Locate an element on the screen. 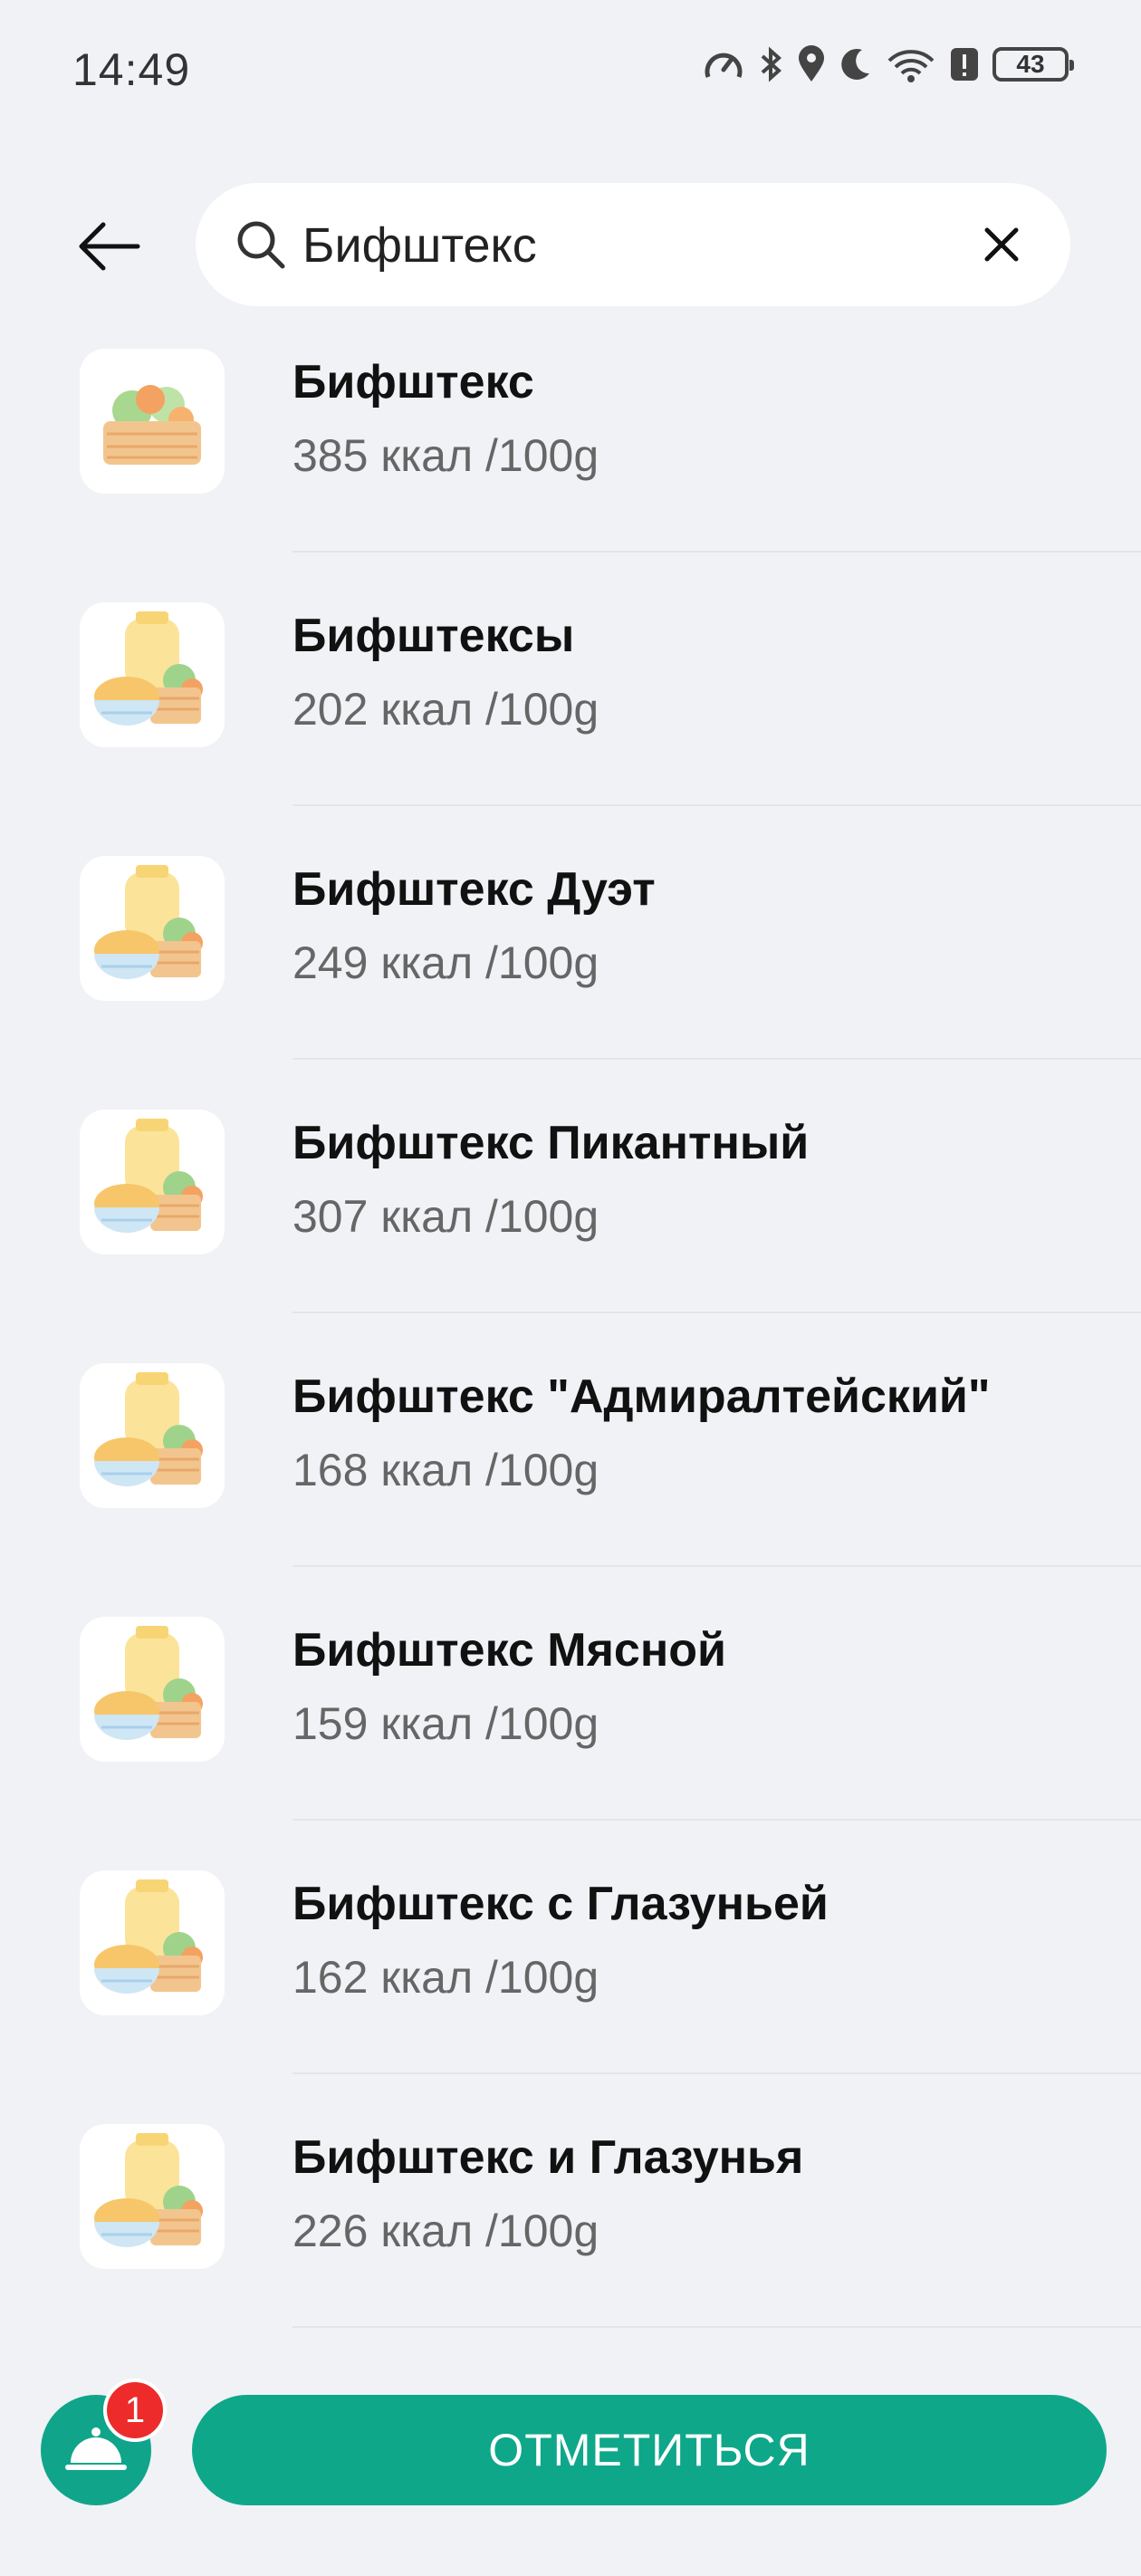 The width and height of the screenshot is (1141, 2576). item-calories: 168 ккал /100g is located at coordinates (445, 1470).